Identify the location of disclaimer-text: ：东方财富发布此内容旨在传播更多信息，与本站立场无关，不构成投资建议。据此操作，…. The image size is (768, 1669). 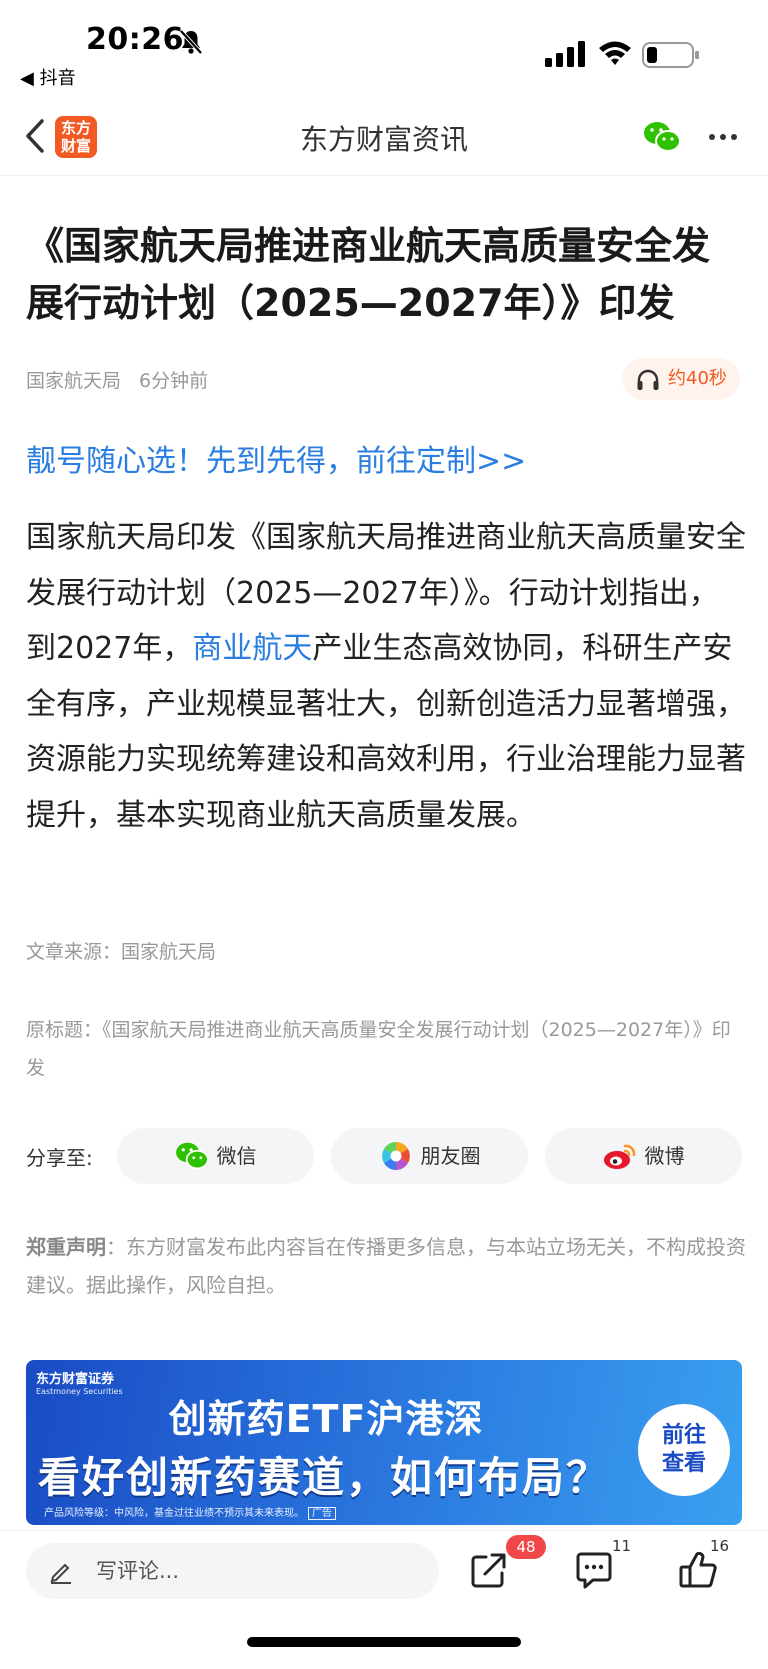
(386, 1266).